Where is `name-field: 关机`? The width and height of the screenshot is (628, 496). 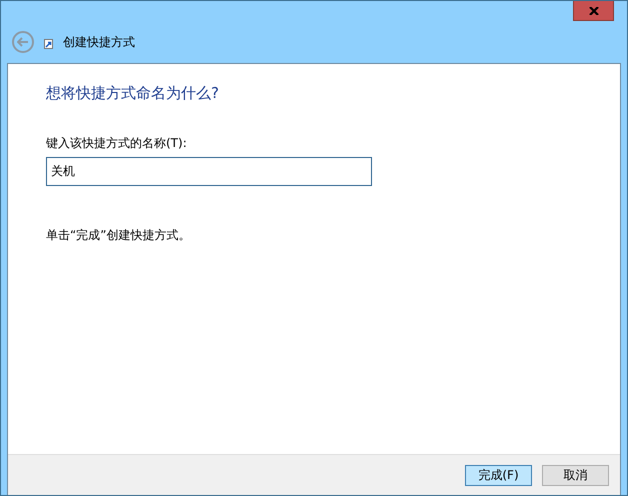 name-field: 关机 is located at coordinates (209, 171).